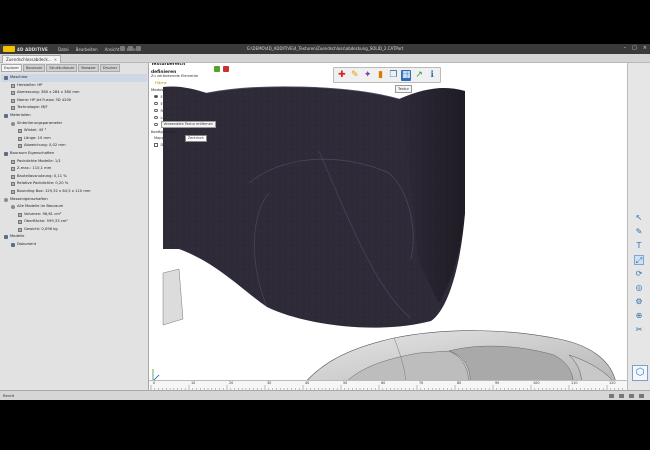  I want to click on tree-item: Relative Packdichte: 0,20 %, so click(74, 184).